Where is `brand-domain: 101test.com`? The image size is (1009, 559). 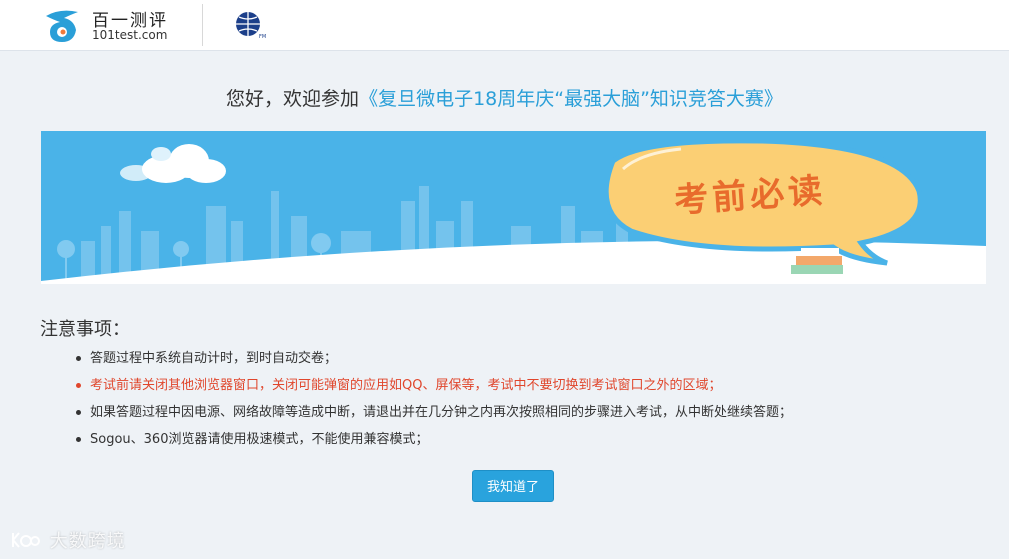 brand-domain: 101test.com is located at coordinates (130, 35).